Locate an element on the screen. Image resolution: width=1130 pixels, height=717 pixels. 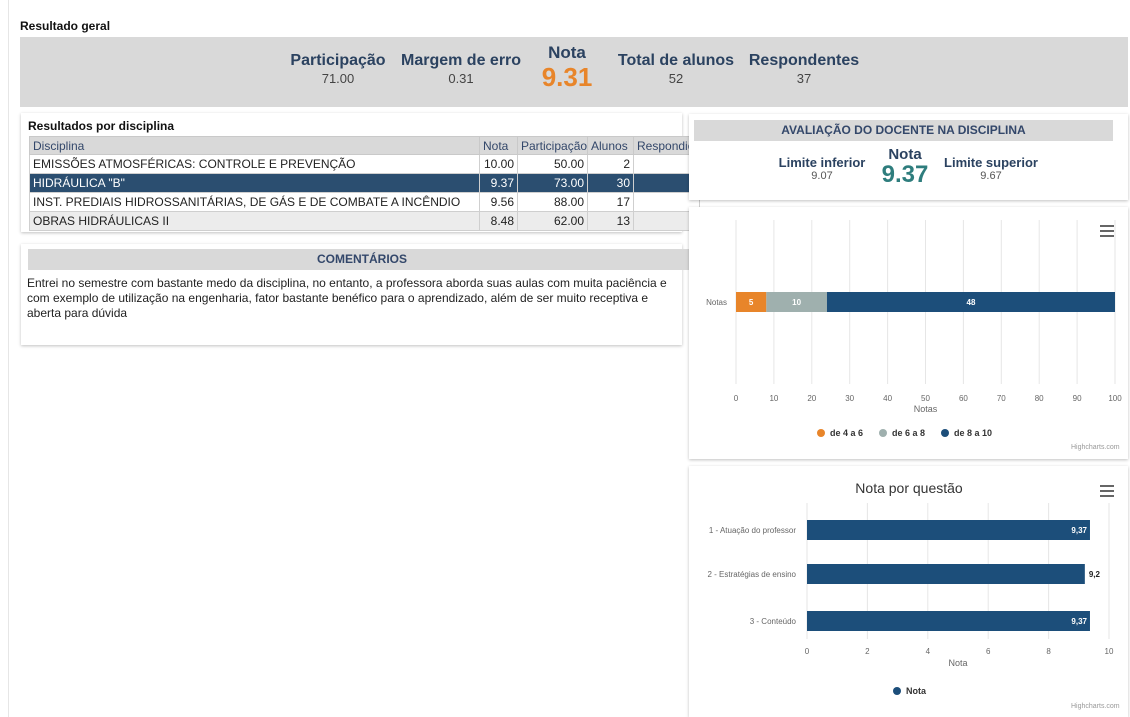
participacao-value: 71.00 is located at coordinates (338, 78).